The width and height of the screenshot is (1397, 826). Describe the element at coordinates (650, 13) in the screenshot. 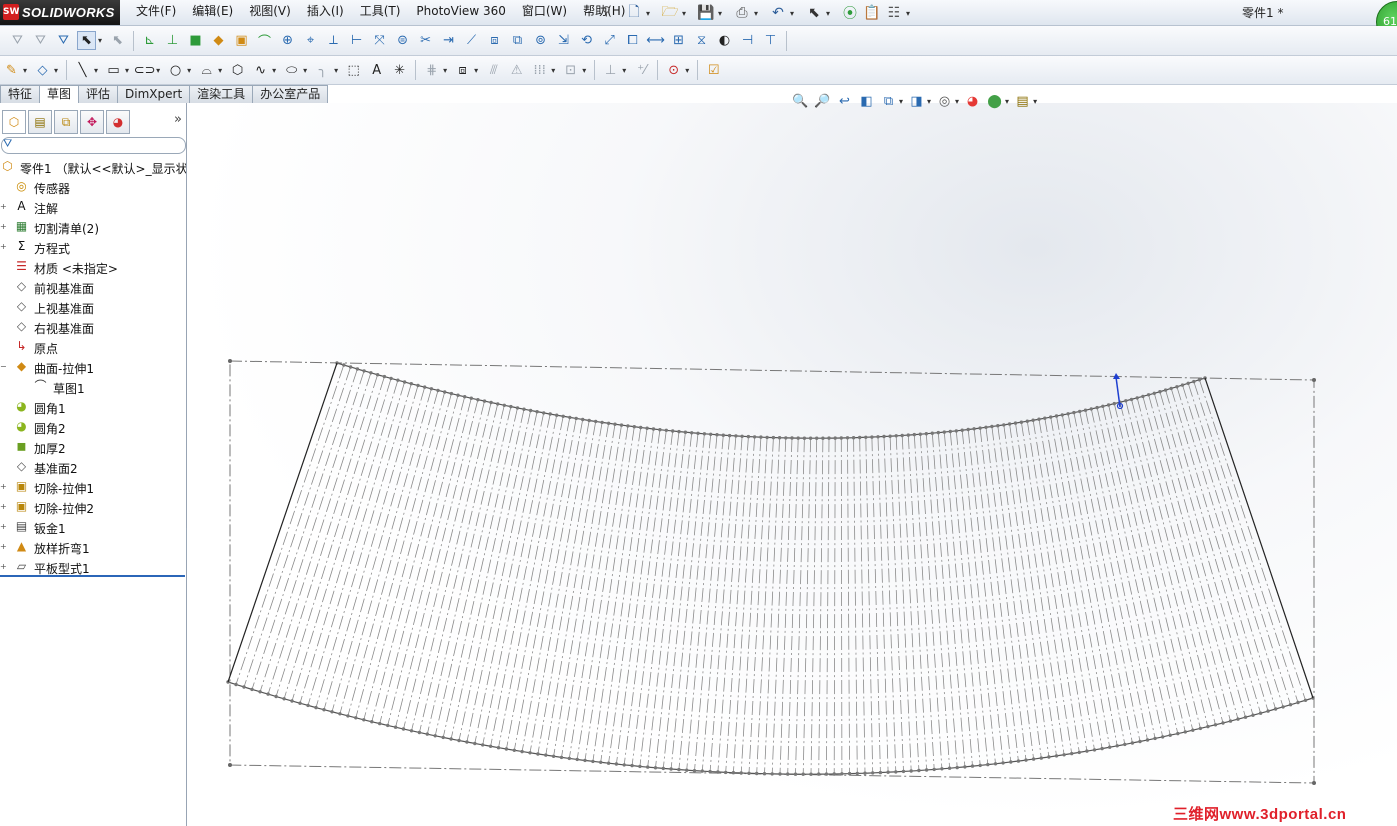

I see `new-dropdown-icon: ▾` at that location.